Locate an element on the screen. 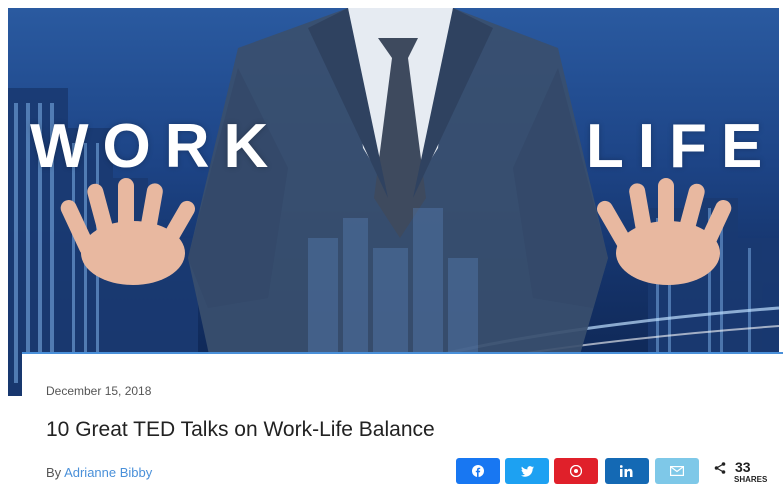  author-link: Adrianne Bibby is located at coordinates (108, 472).